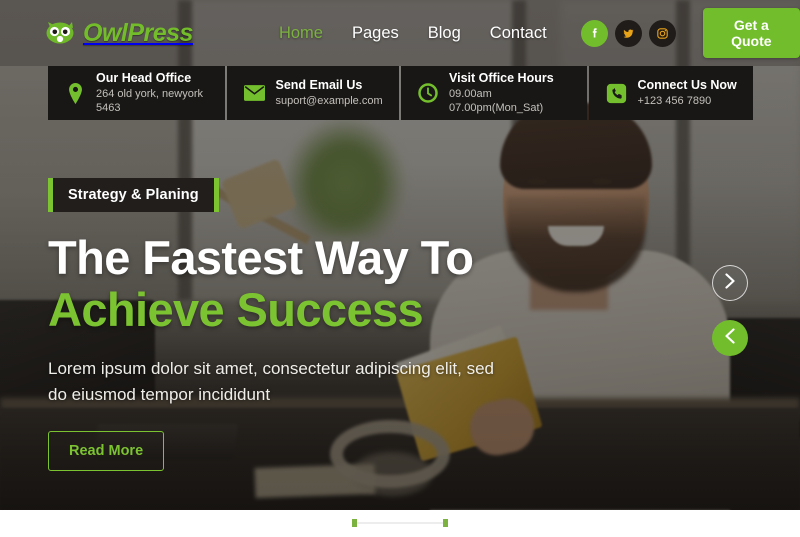 This screenshot has width=800, height=537. I want to click on chevron-left-icon, so click(730, 338).